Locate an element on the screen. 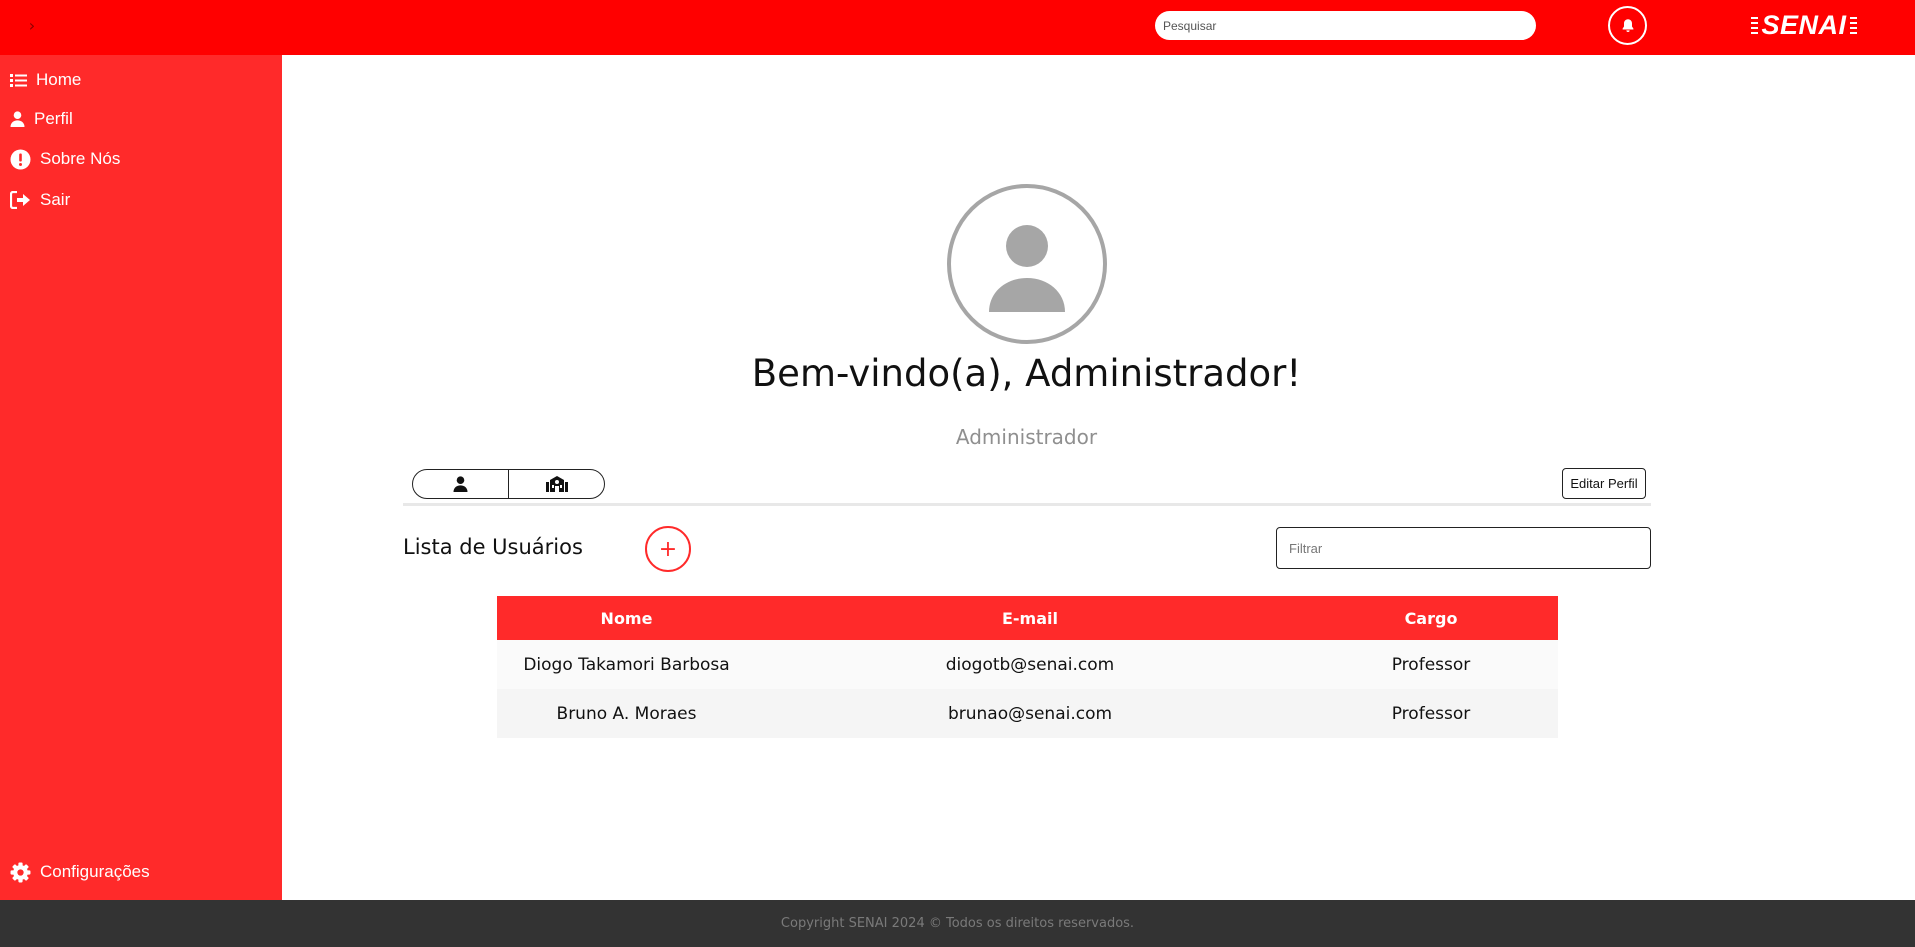  divider is located at coordinates (1027, 504).